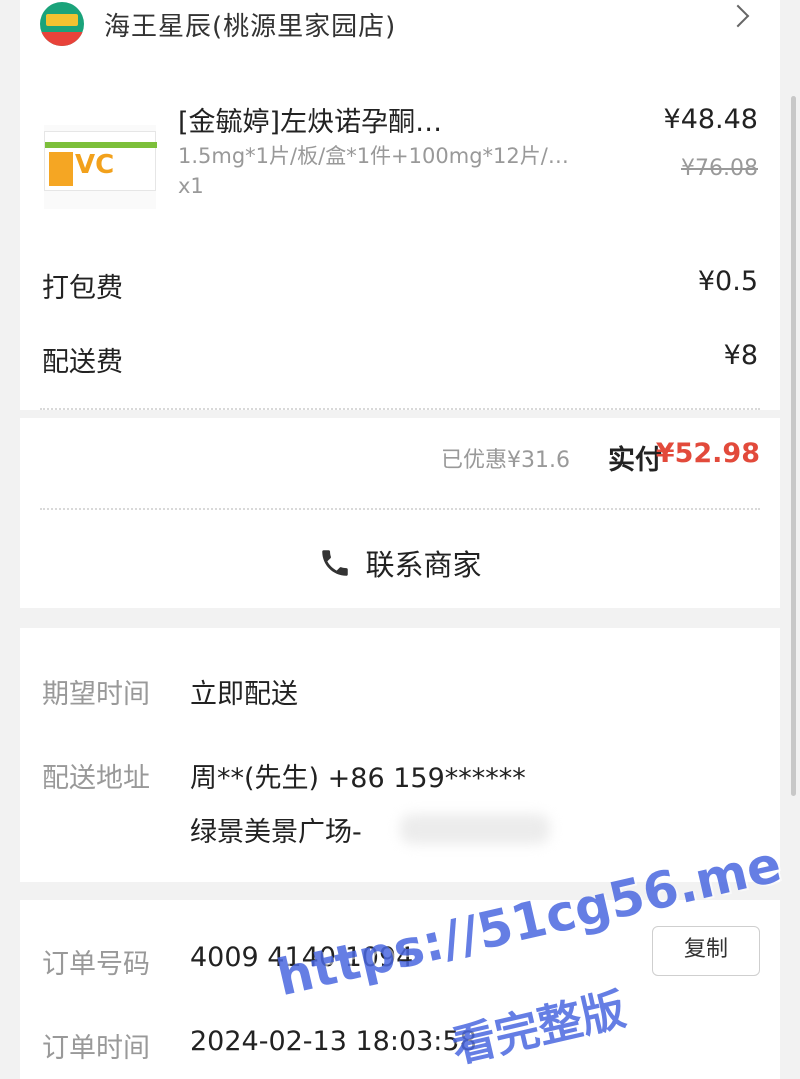 The image size is (800, 1079). What do you see at coordinates (505, 460) in the screenshot?
I see `discount-text: 已优惠¥31.6` at bounding box center [505, 460].